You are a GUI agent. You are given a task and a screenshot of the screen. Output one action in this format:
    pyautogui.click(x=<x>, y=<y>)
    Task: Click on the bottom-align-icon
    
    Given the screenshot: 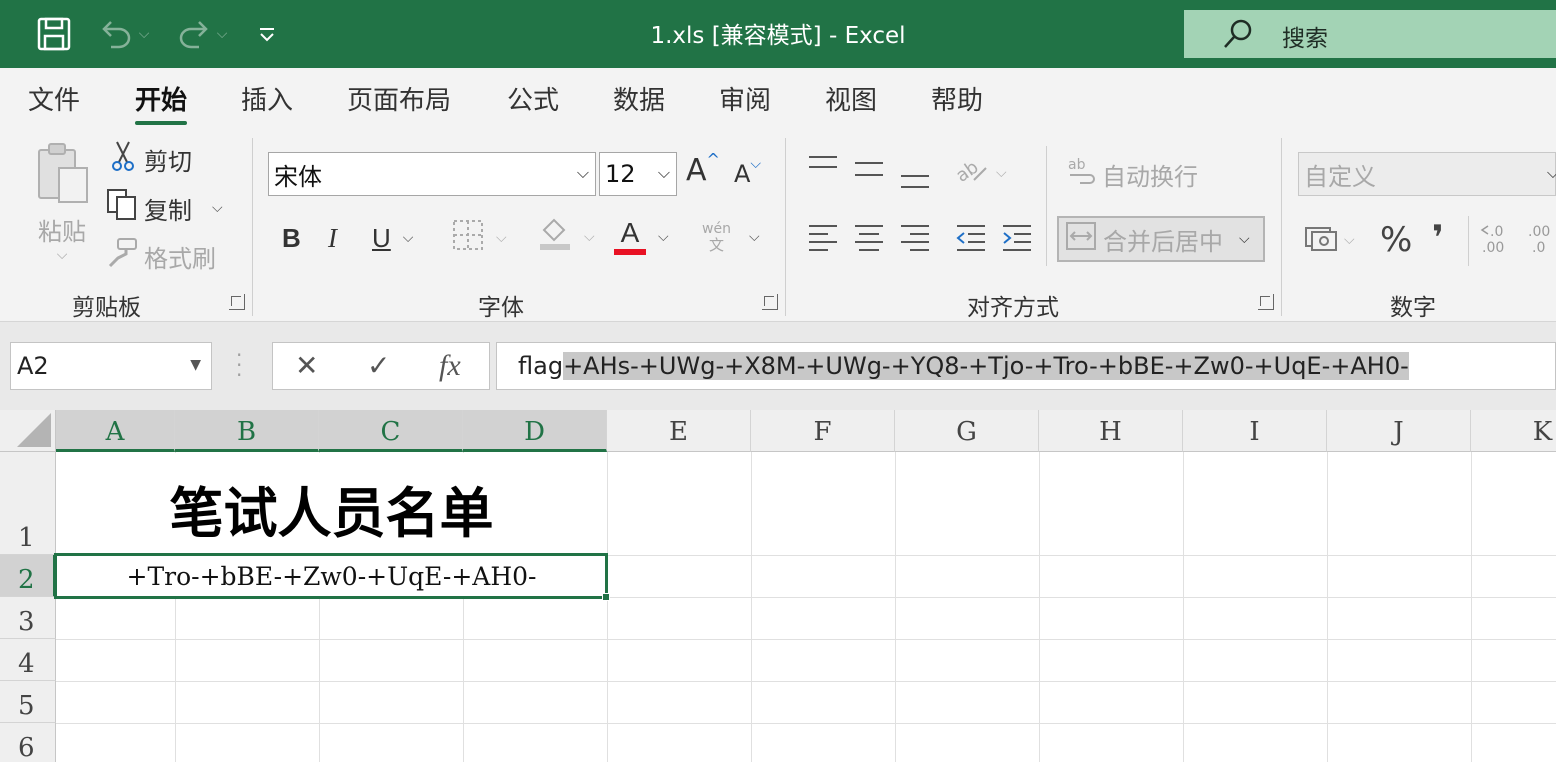 What is the action you would take?
    pyautogui.click(x=915, y=175)
    